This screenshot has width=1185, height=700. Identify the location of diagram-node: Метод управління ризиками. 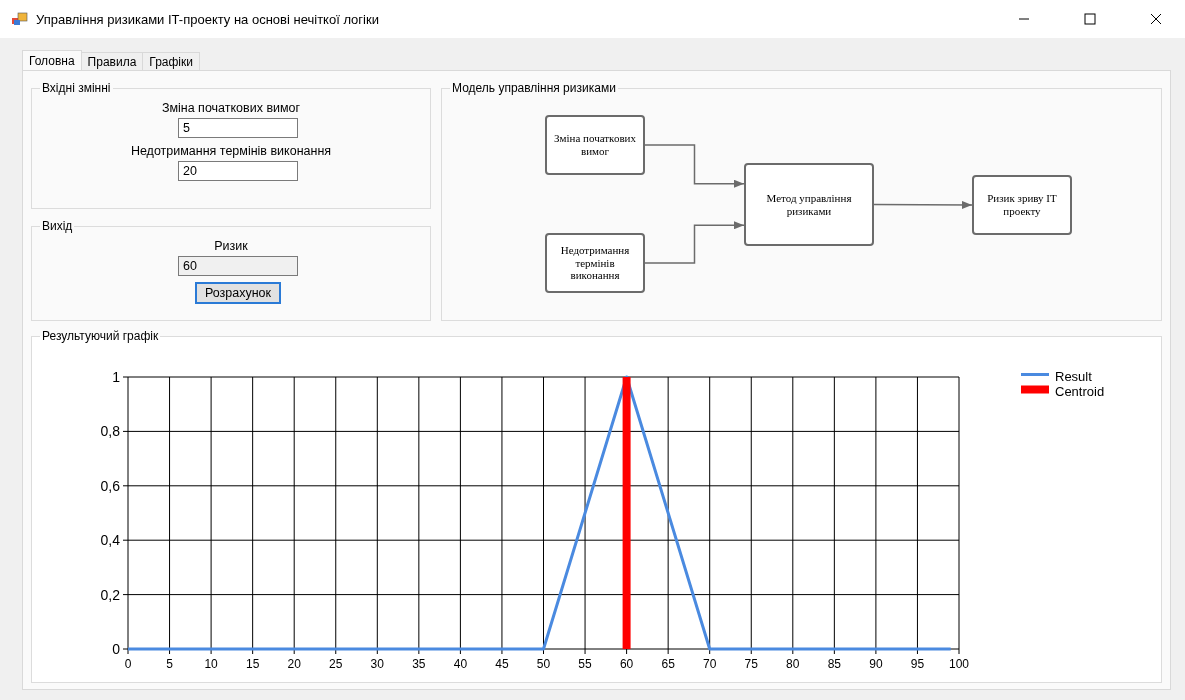
(809, 204).